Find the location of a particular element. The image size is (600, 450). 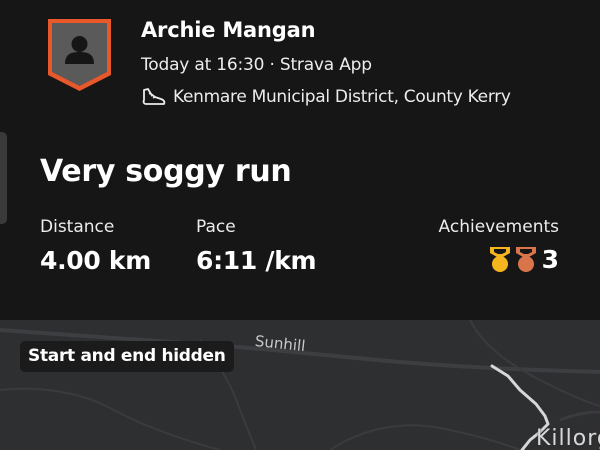

distance-label: Distance is located at coordinates (77, 227).